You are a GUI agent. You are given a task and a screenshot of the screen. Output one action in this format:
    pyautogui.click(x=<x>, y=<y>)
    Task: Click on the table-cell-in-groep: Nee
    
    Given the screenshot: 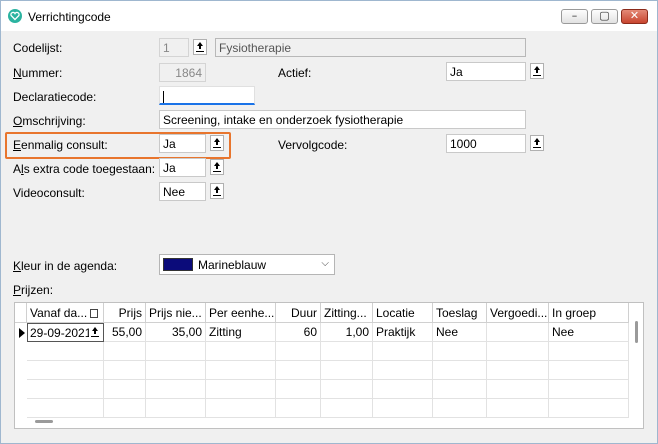 What is the action you would take?
    pyautogui.click(x=589, y=332)
    